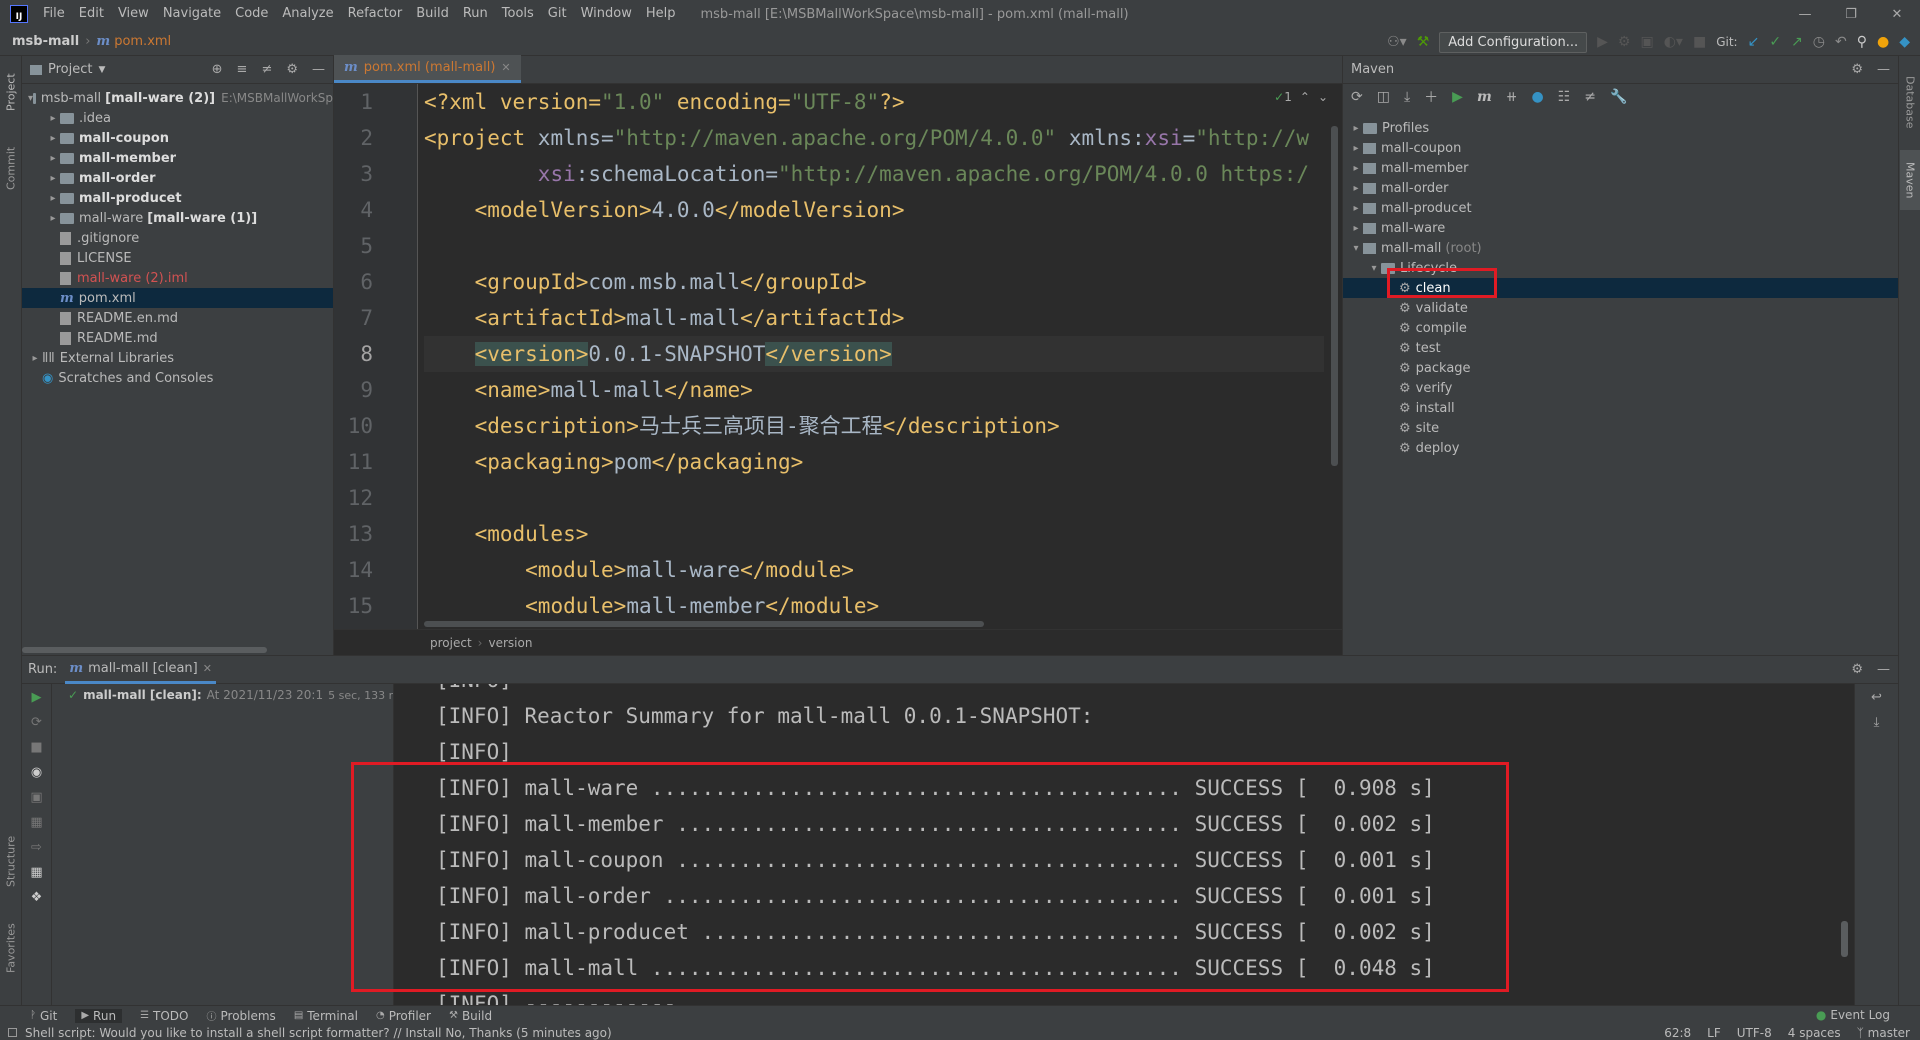  I want to click on rollback-icon: ↶, so click(1841, 42).